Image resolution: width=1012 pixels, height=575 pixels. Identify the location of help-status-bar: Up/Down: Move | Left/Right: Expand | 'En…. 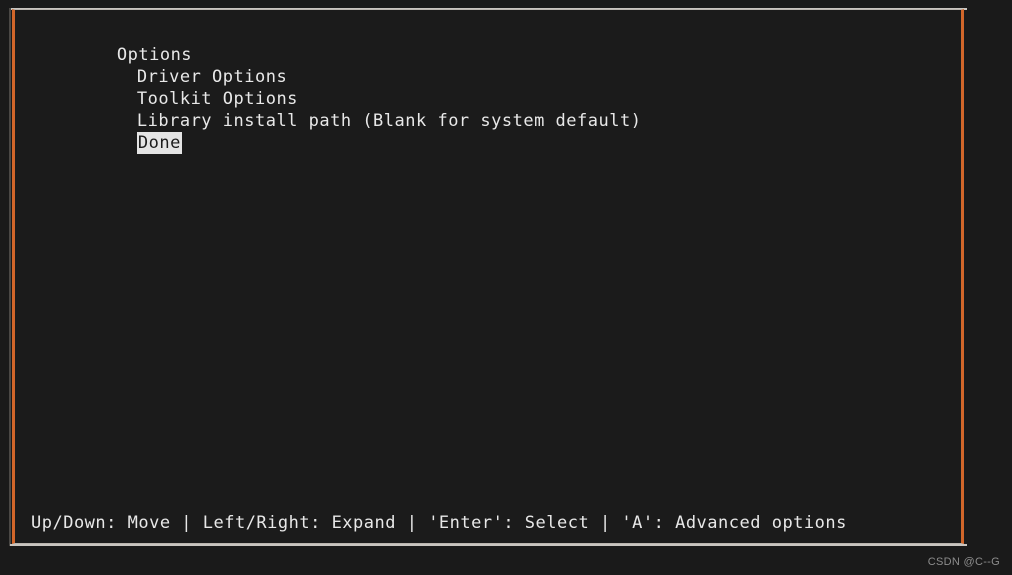
(488, 523).